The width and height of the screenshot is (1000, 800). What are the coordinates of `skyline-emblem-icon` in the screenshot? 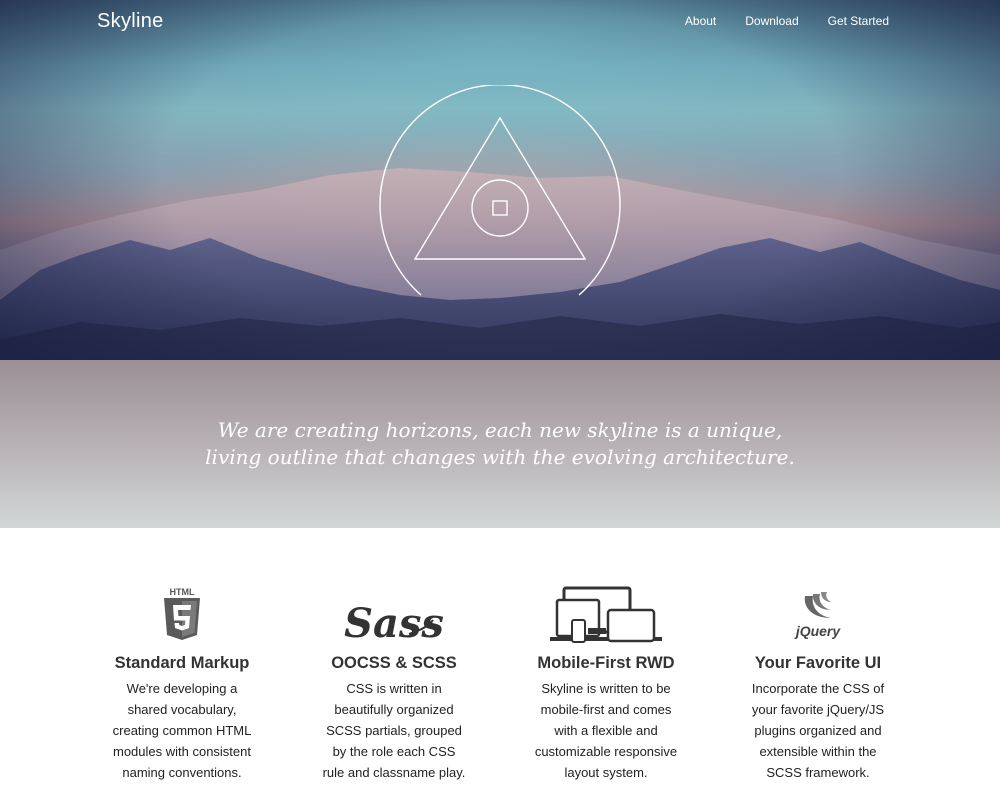 It's located at (500, 190).